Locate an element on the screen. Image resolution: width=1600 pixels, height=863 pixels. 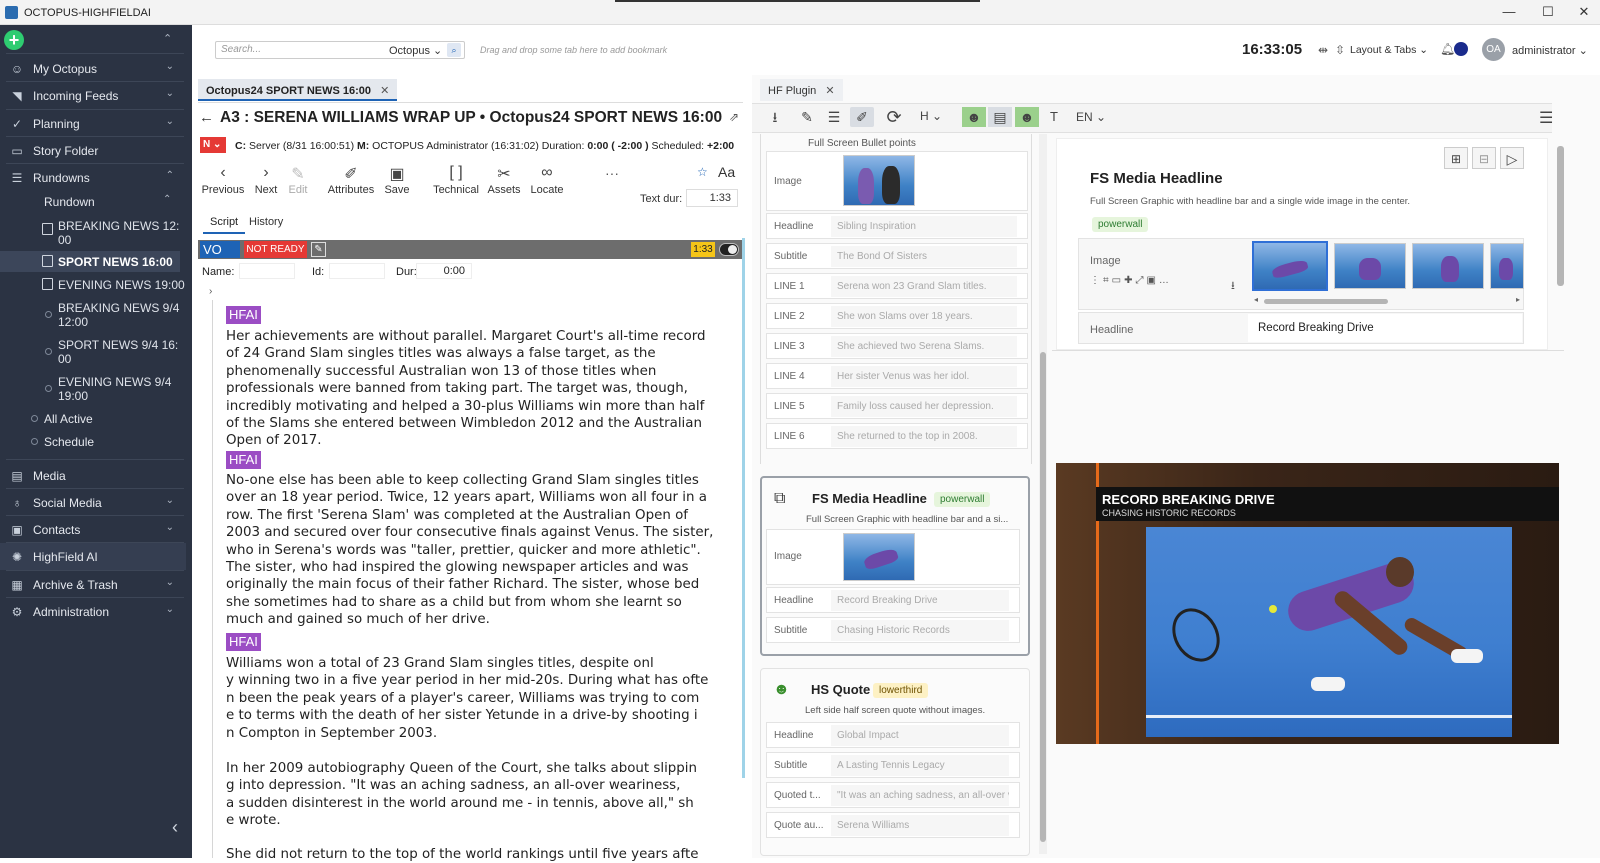
sidebar-item-my-octopus: ☺ My Octopus ⌄ is located at coordinates (93, 68).